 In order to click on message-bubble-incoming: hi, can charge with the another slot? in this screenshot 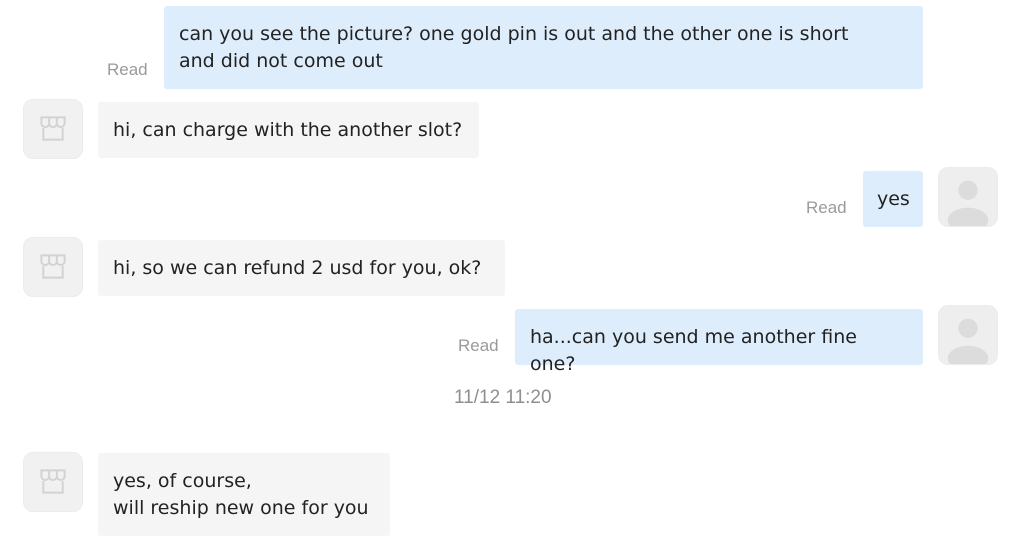, I will do `click(288, 130)`.